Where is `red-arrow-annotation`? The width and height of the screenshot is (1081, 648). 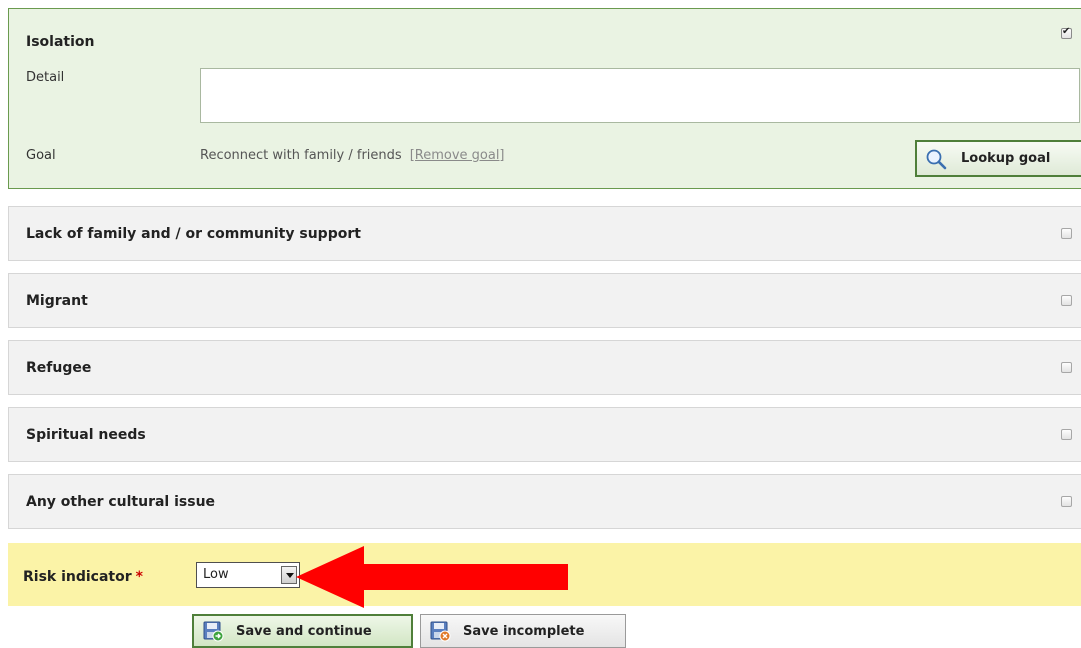
red-arrow-annotation is located at coordinates (432, 577).